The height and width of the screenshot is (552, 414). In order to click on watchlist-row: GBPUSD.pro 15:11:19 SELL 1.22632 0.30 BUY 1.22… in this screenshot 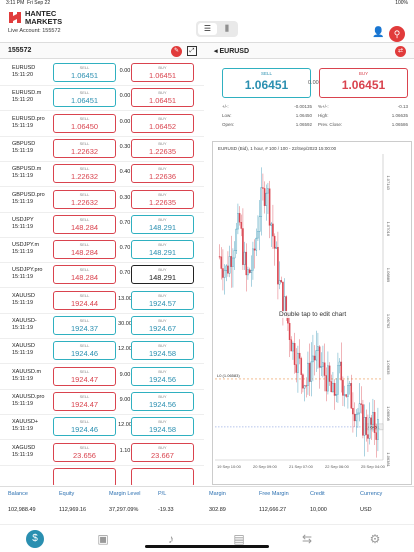, I will do `click(102, 200)`.